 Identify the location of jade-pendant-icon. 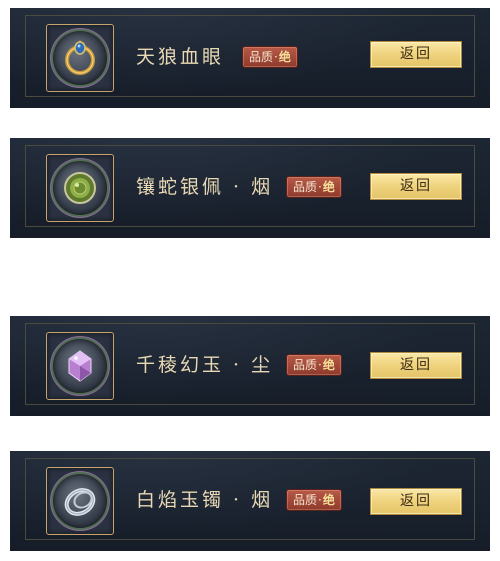
(80, 188).